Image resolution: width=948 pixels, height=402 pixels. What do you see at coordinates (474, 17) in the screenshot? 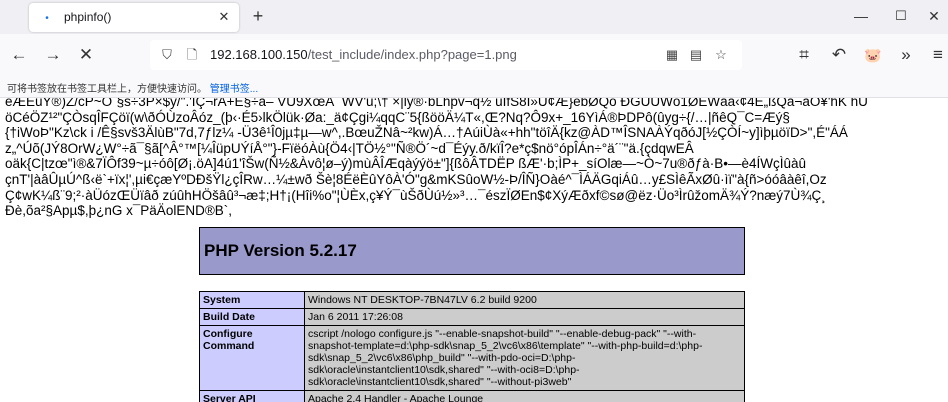
I see `tab-strip: • phpinfo() ✕ + — ☐ ✕` at bounding box center [474, 17].